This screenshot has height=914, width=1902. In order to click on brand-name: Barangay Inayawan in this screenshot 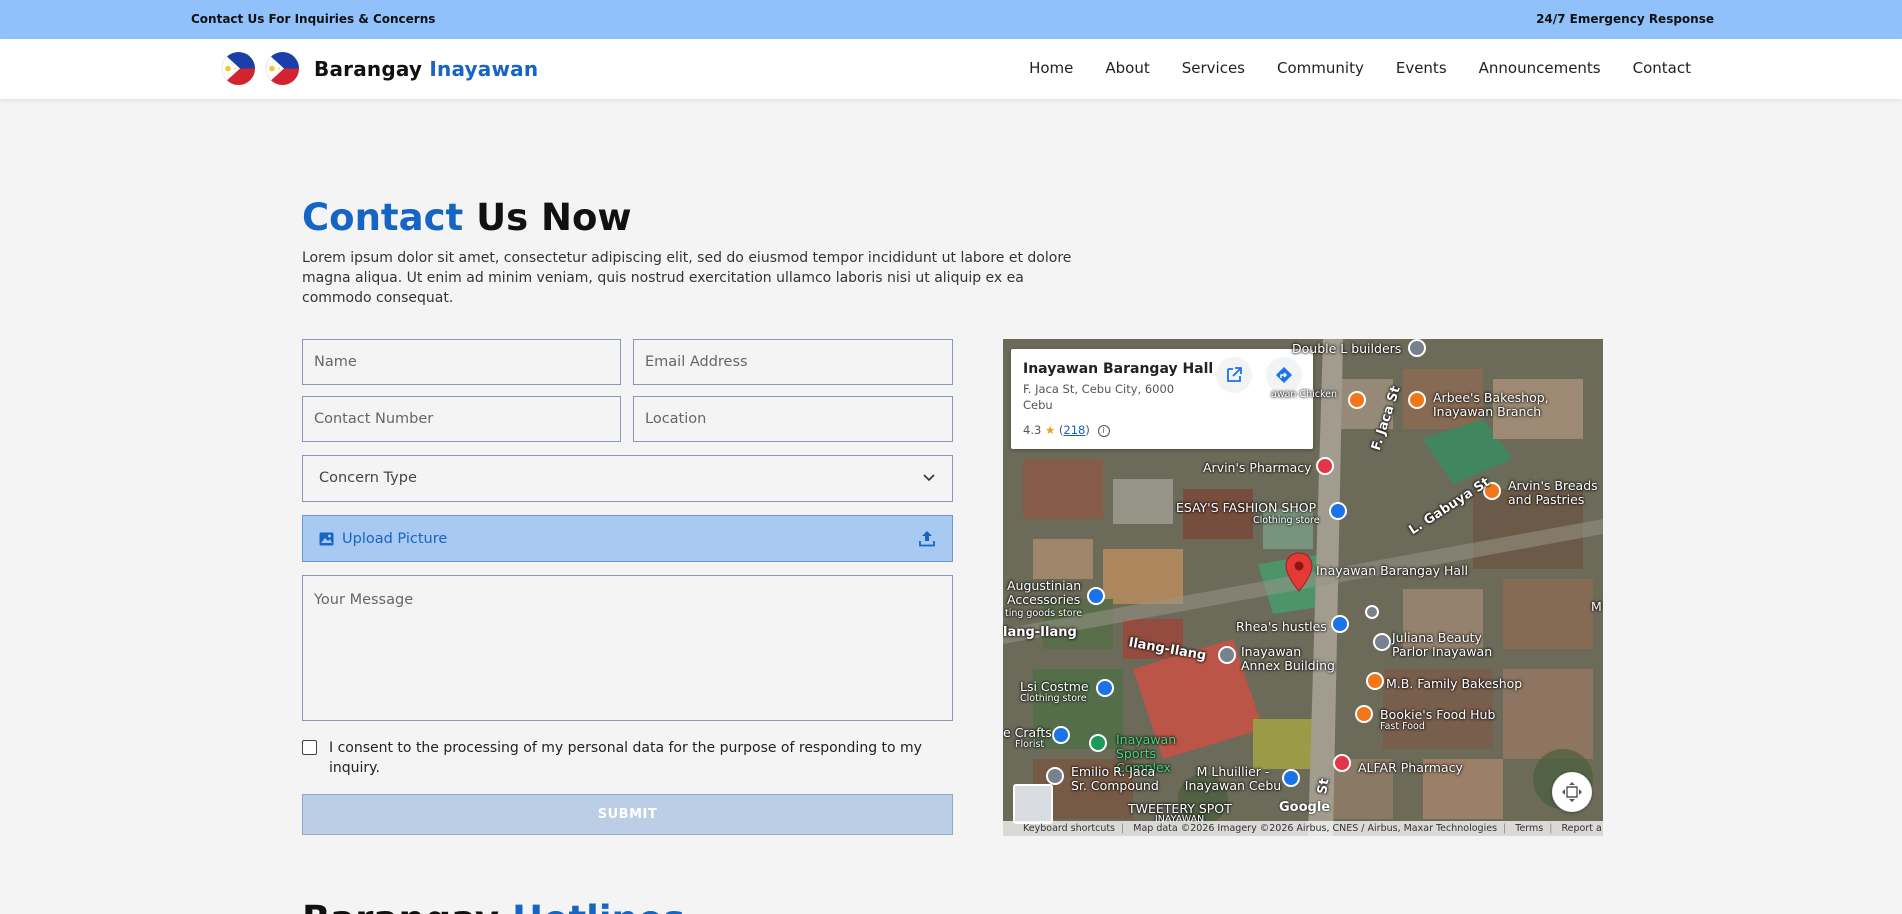, I will do `click(426, 69)`.